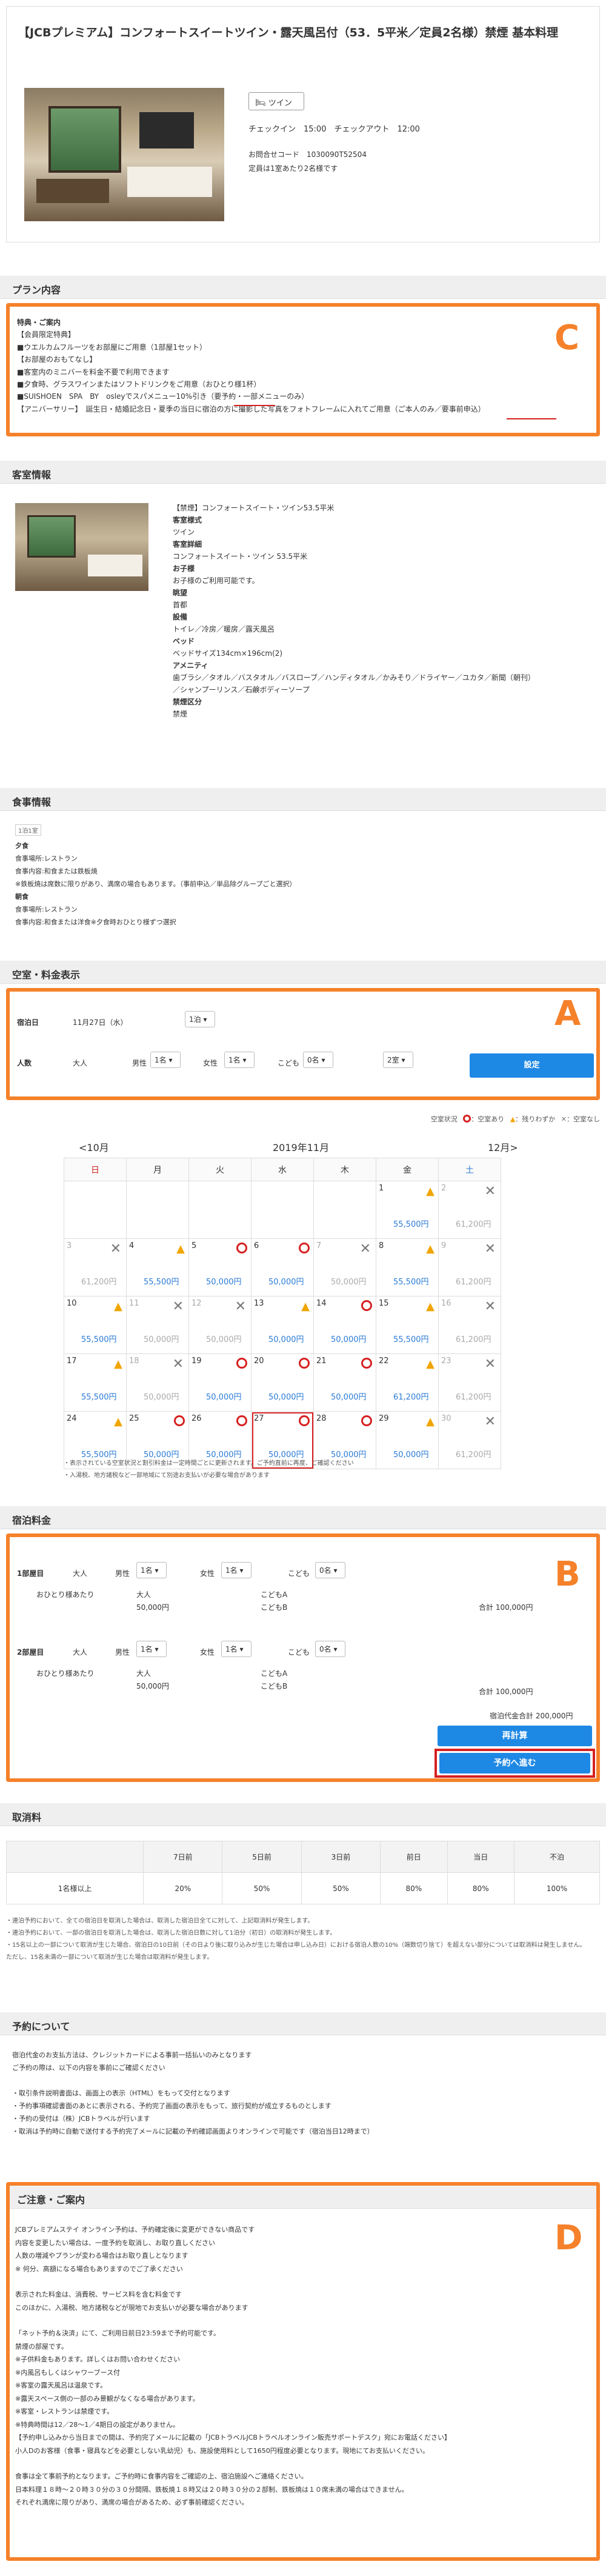  I want to click on day-number: 3, so click(69, 1245).